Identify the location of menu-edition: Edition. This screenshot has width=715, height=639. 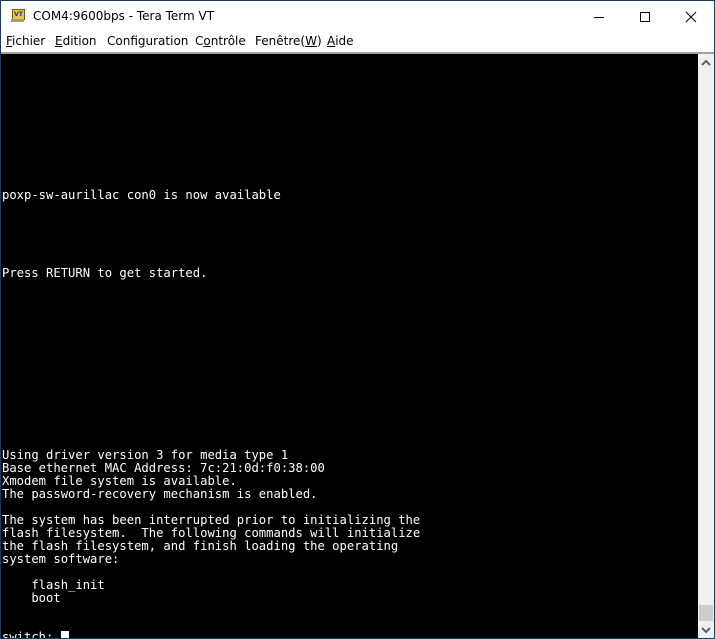
(76, 41).